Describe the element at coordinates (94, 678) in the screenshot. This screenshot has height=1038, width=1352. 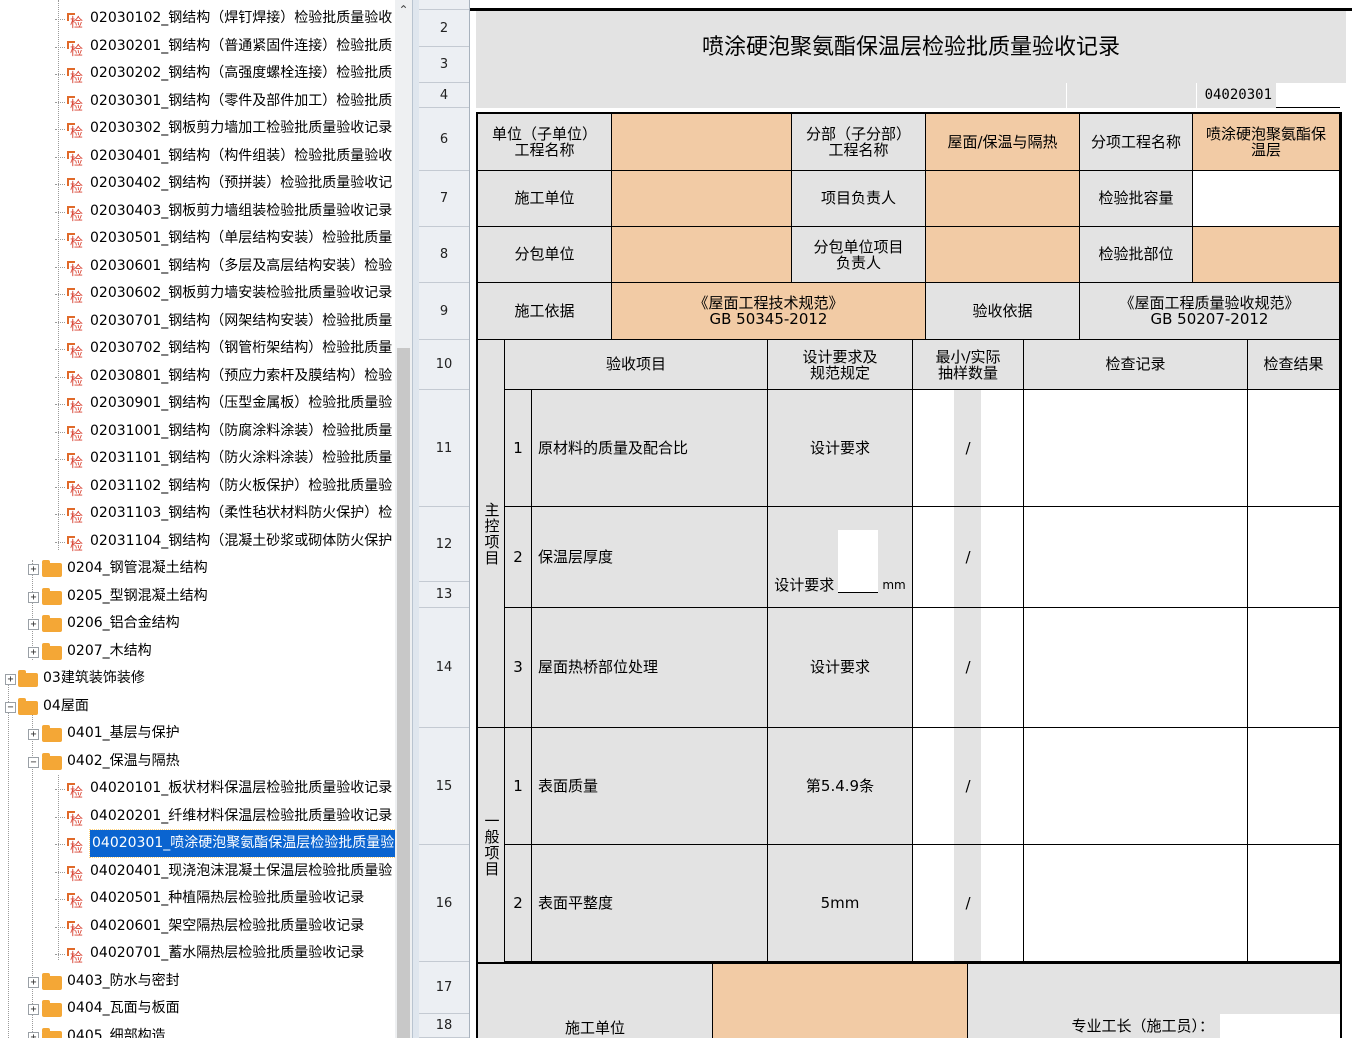
I see `tree-item-label: 03建筑装饰装修` at that location.